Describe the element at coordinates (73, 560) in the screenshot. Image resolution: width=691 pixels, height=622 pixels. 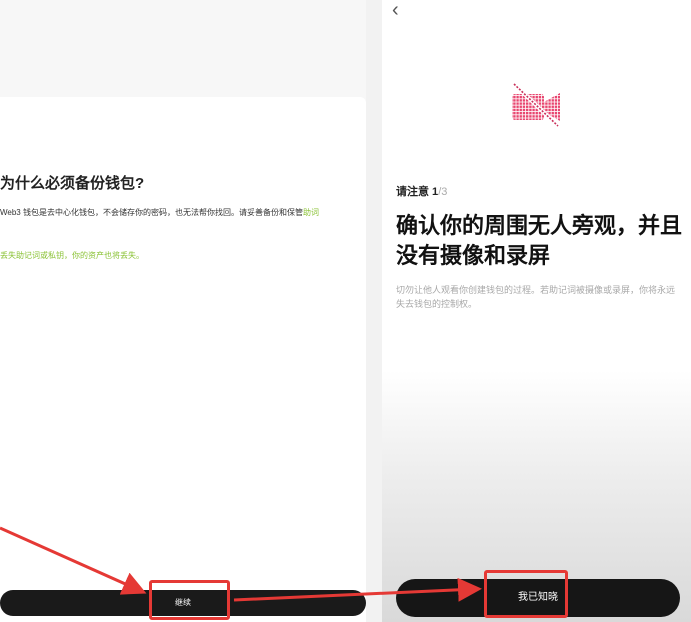
I see `arrow-to-continue` at that location.